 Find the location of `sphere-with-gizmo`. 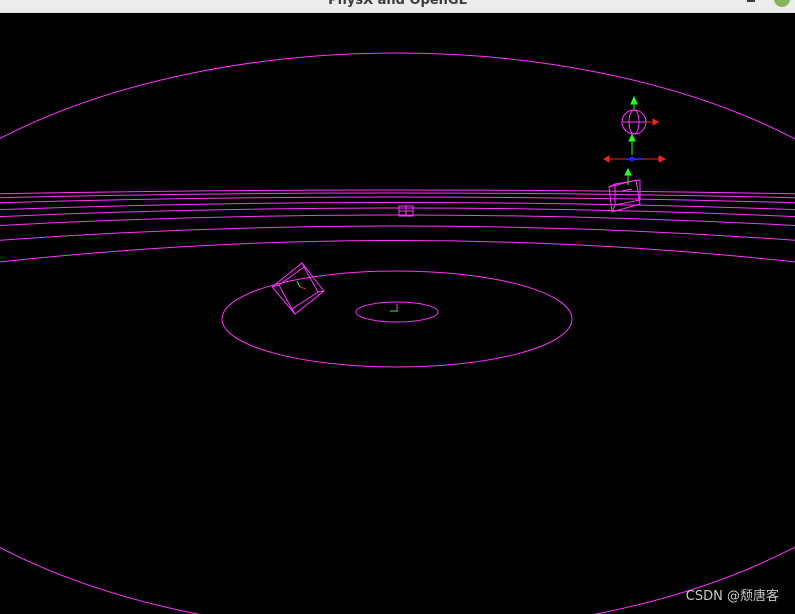

sphere-with-gizmo is located at coordinates (635, 129).